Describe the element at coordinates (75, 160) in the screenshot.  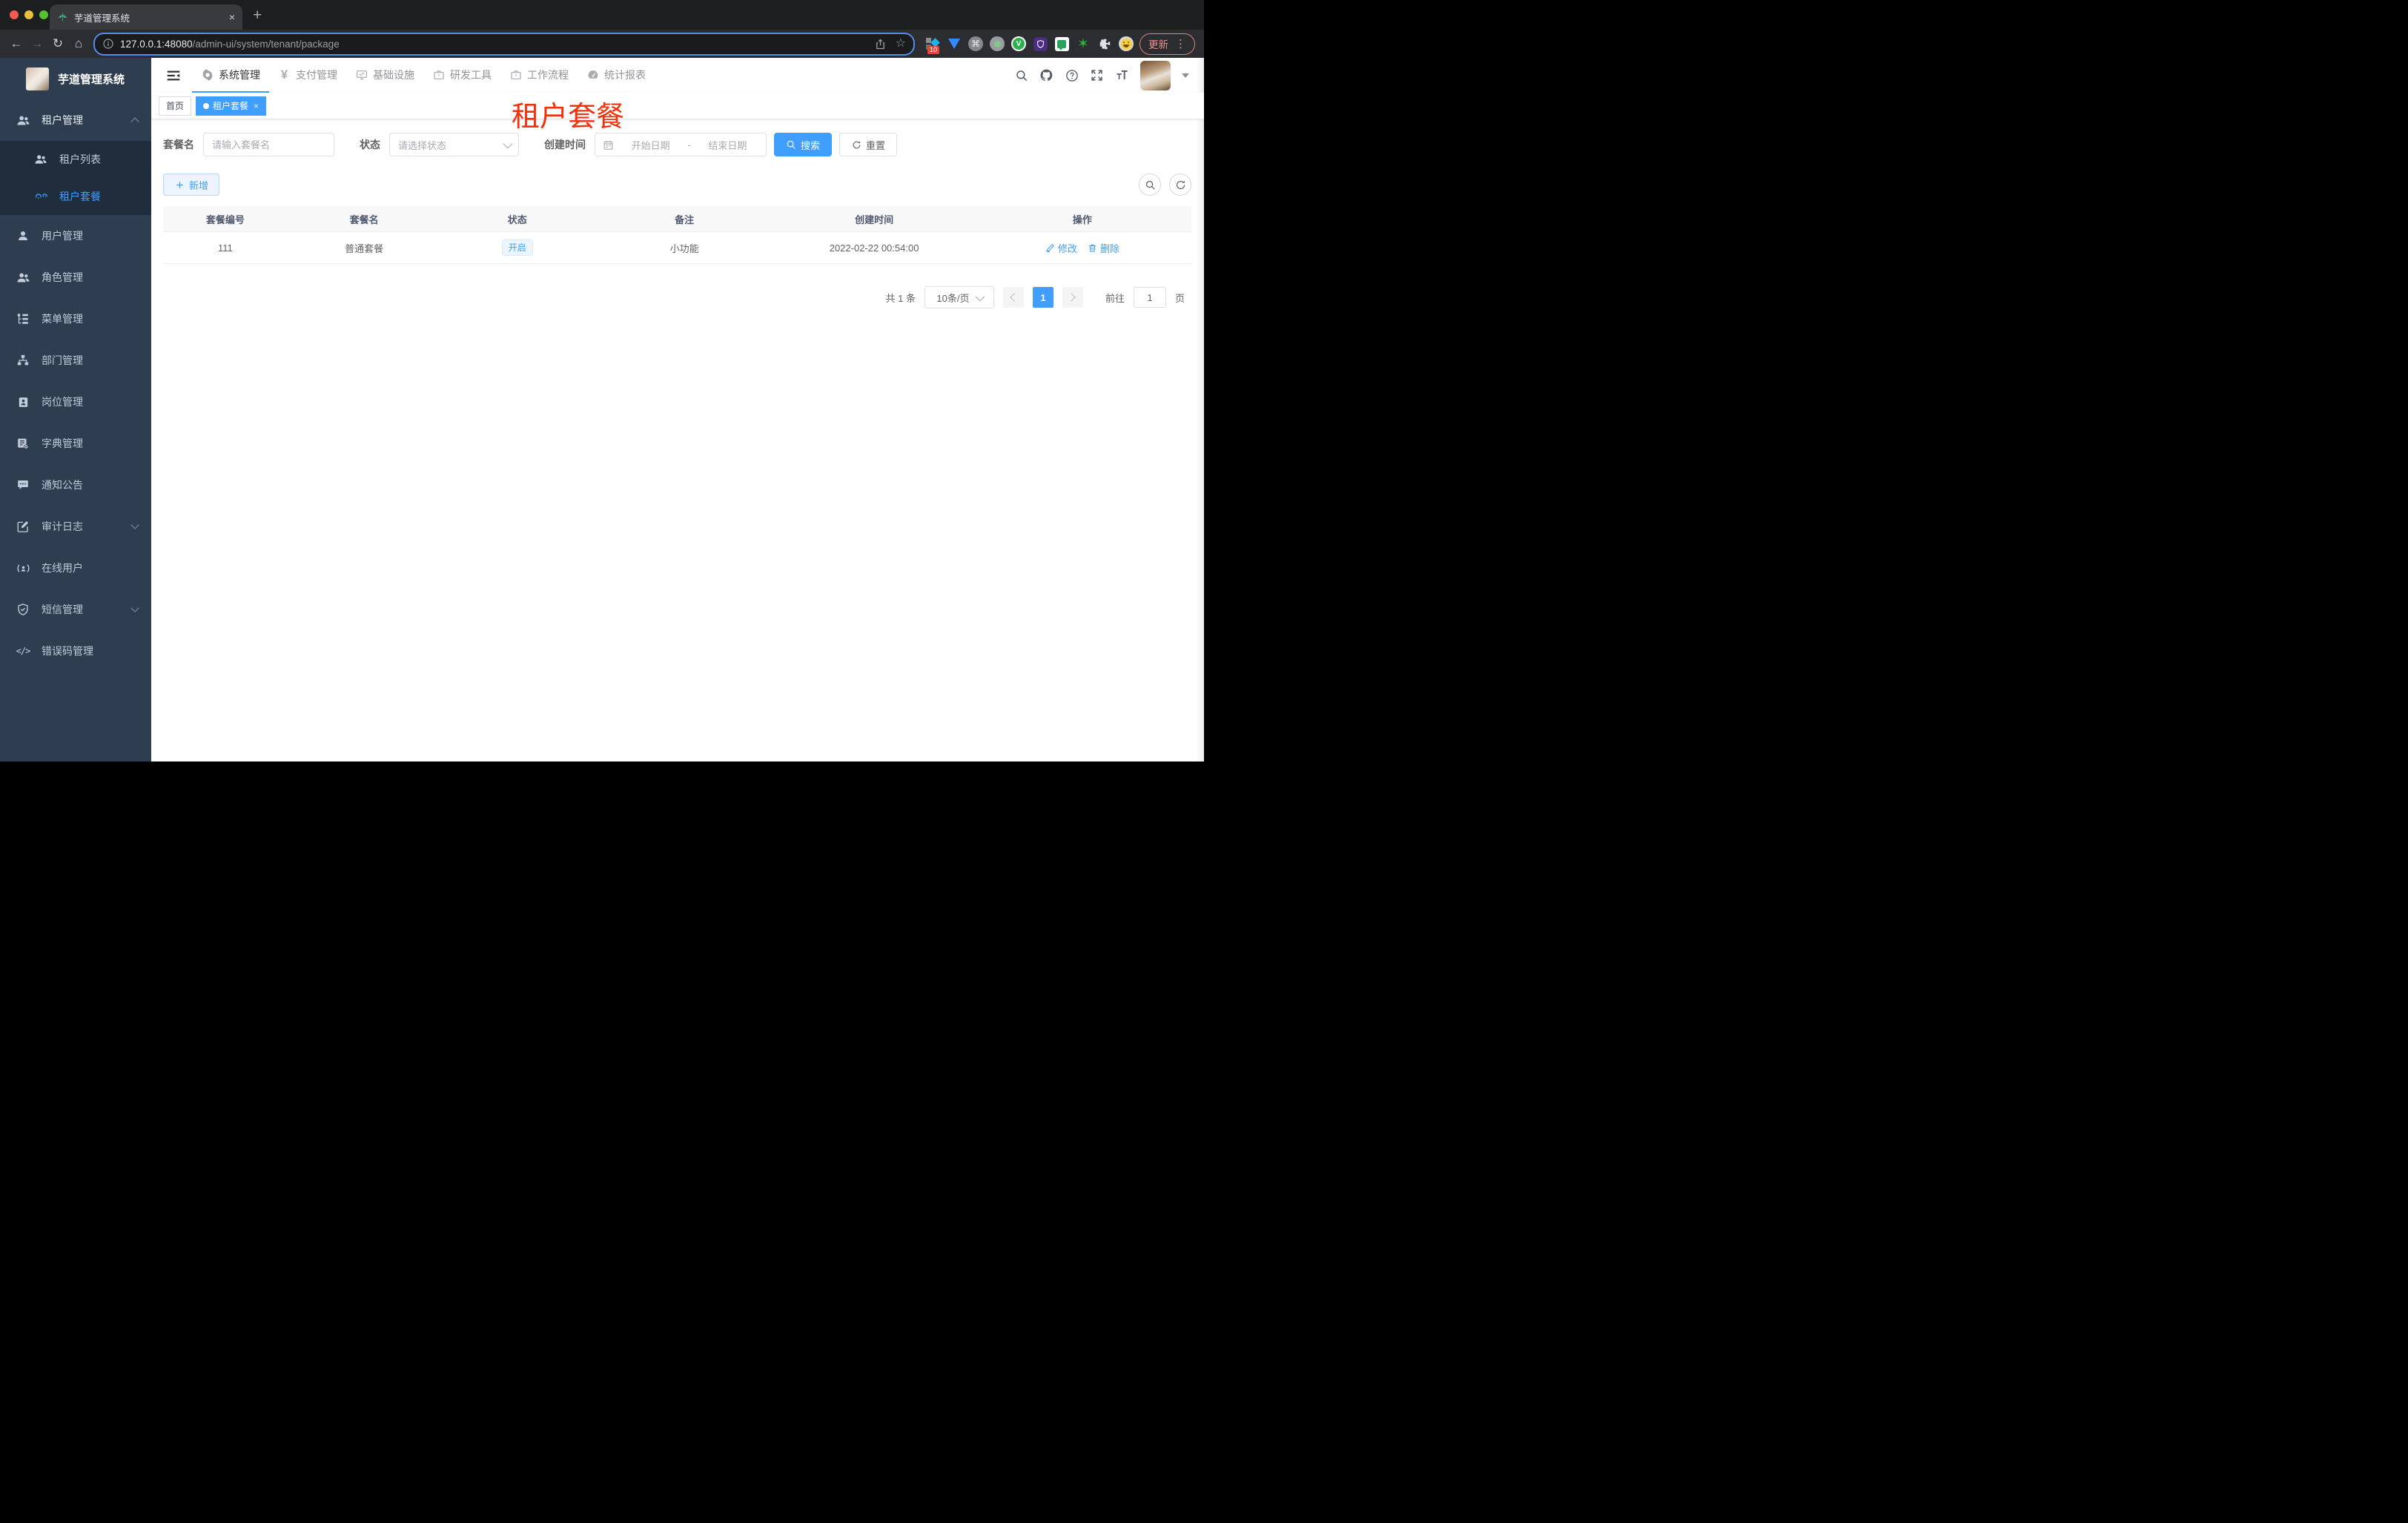
I see `sidebar-item-tenant-list: 租户列表` at that location.